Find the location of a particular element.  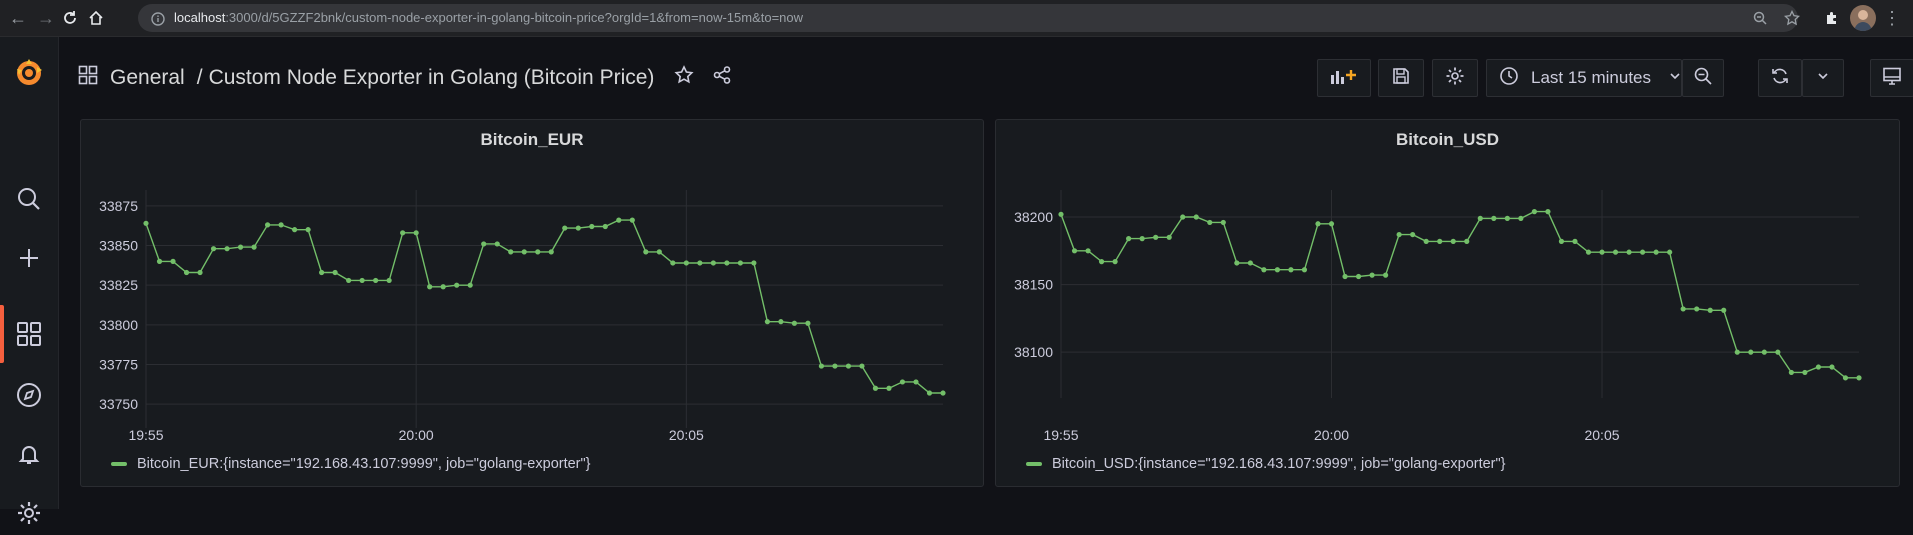

reload-icon is located at coordinates (70, 18).